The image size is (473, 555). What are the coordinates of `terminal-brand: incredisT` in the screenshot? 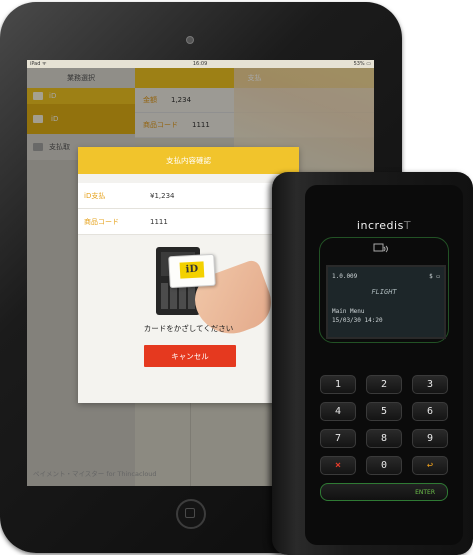 It's located at (384, 225).